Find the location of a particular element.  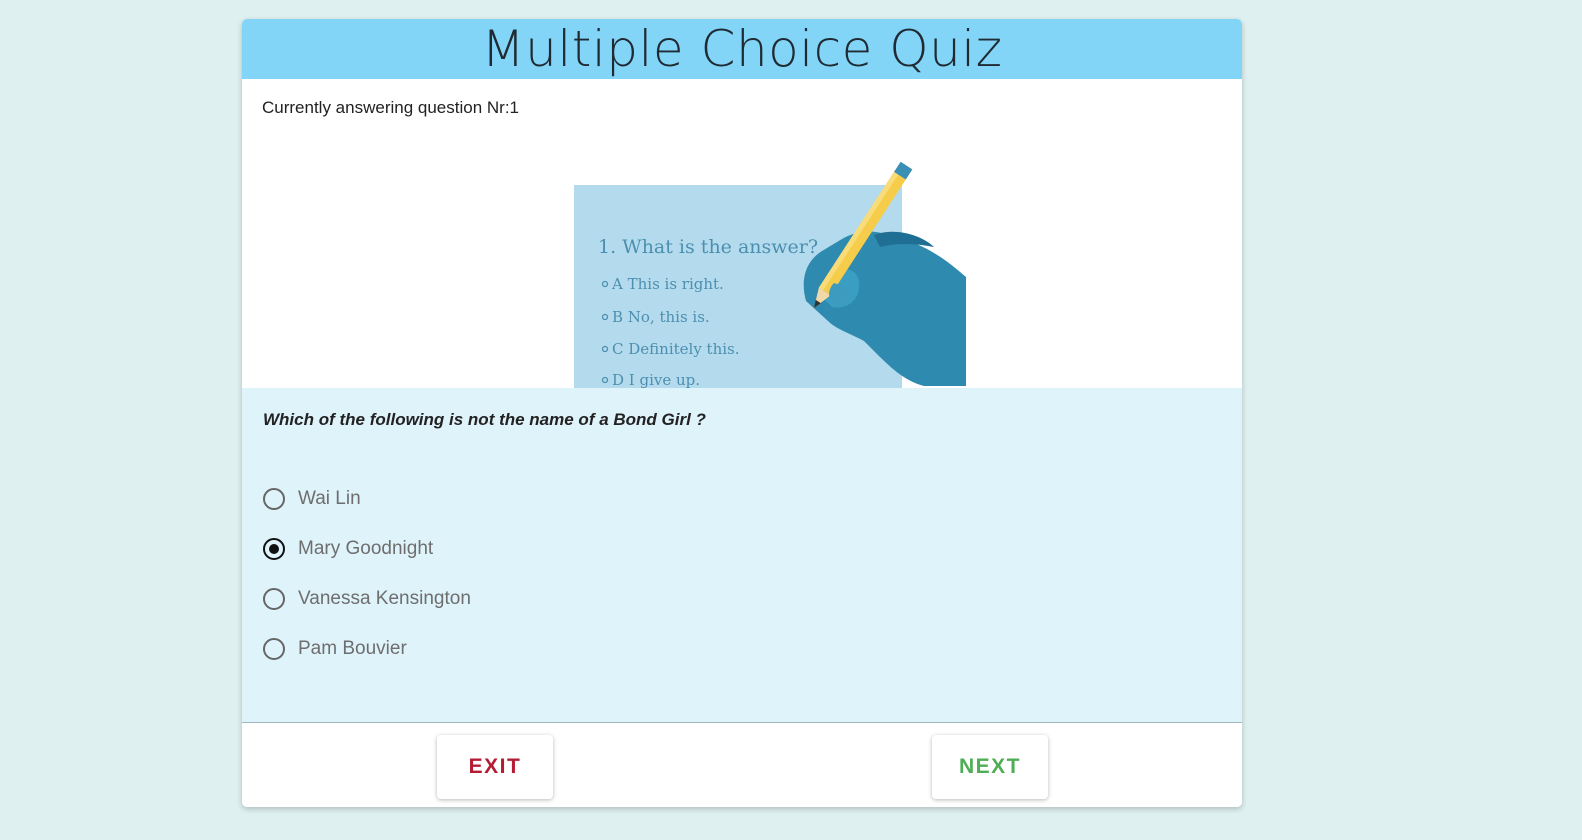

illustration-line-2: A This is right. is located at coordinates (667, 284).